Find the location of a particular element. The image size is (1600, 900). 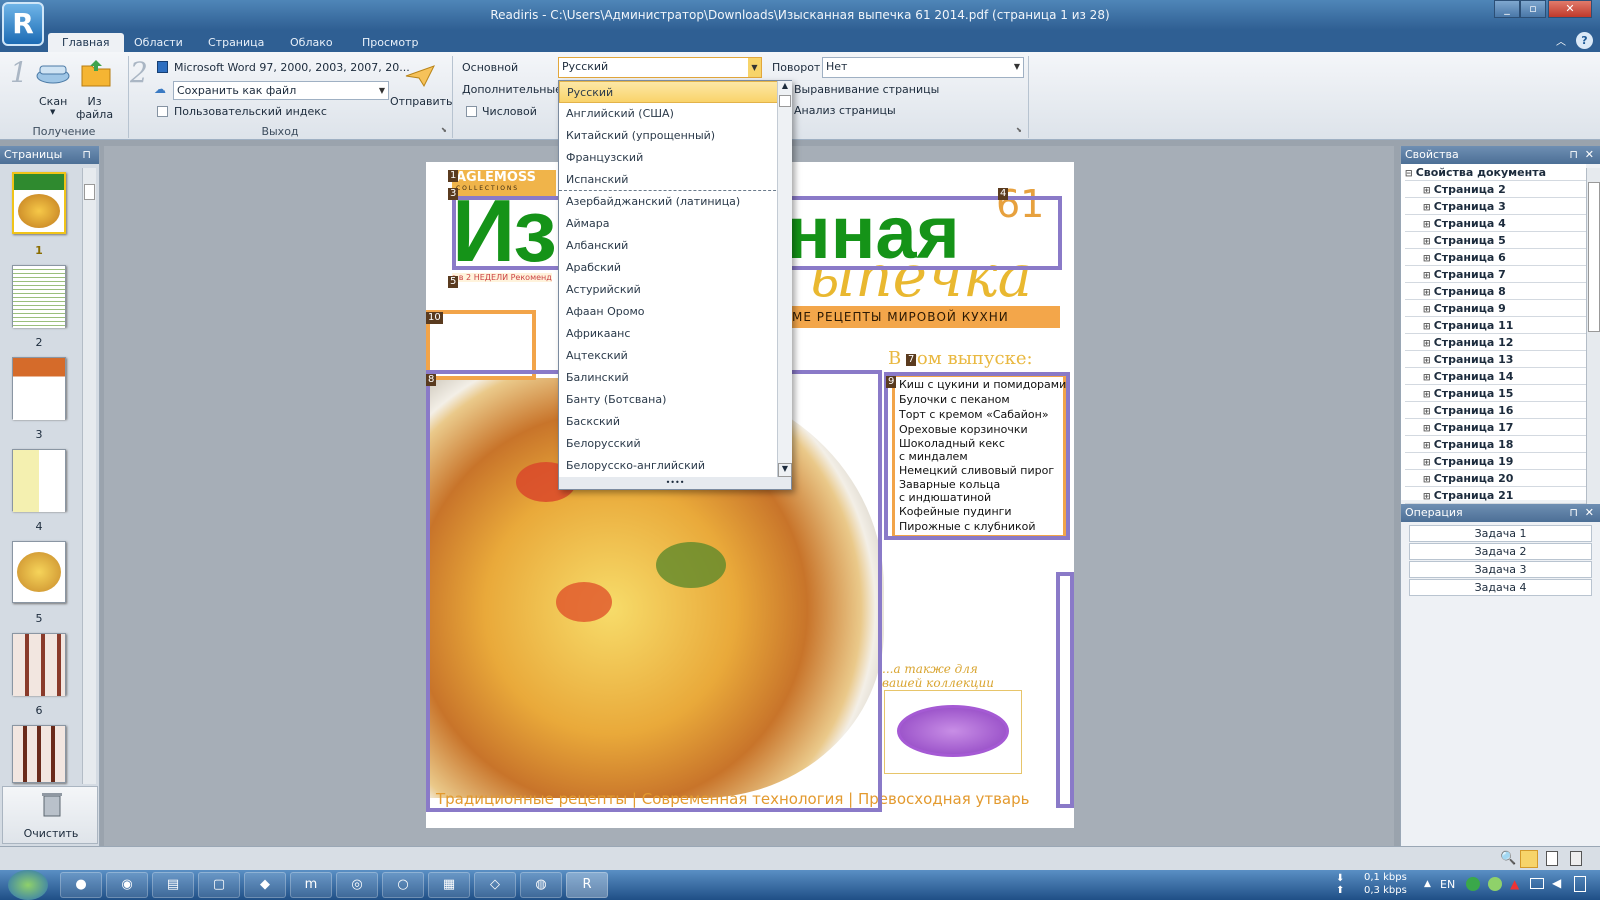

language-option: Банту (Ботсвана) is located at coordinates (675, 400).